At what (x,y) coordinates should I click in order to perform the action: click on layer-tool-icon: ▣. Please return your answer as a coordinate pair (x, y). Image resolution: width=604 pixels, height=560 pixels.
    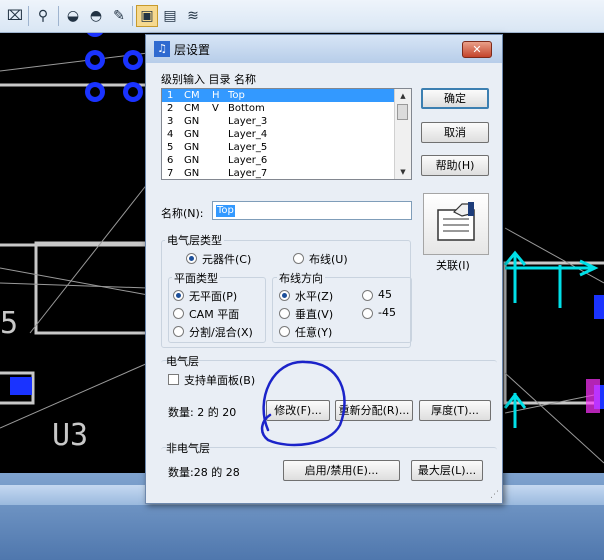
    Looking at the image, I should click on (147, 16).